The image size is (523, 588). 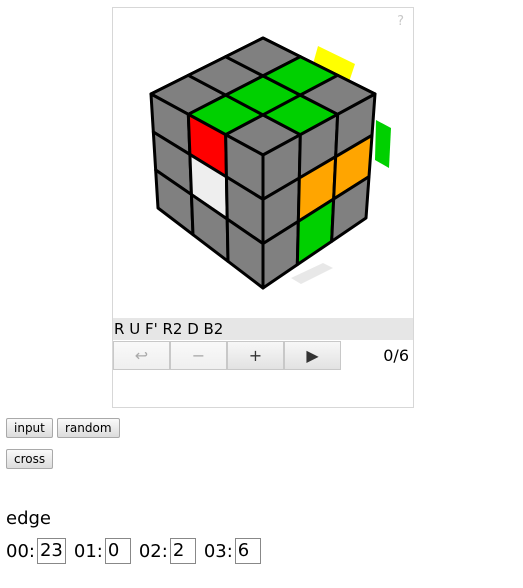 I want to click on edge-input-01: 0, so click(x=117, y=551).